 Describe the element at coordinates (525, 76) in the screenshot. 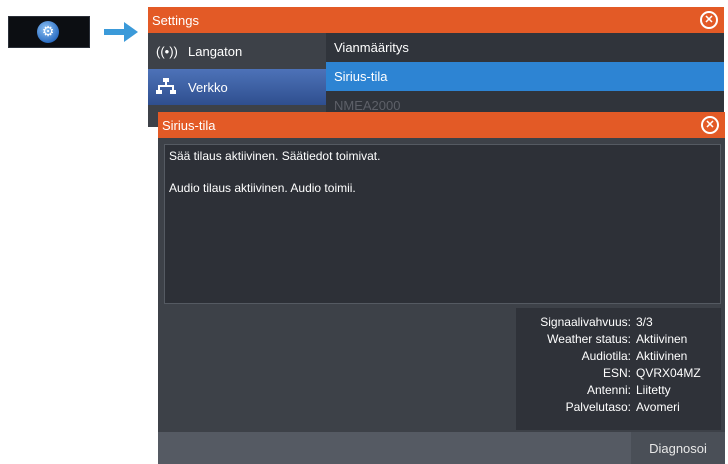

I see `list-item-sirius-tila: Sirius-tila` at that location.